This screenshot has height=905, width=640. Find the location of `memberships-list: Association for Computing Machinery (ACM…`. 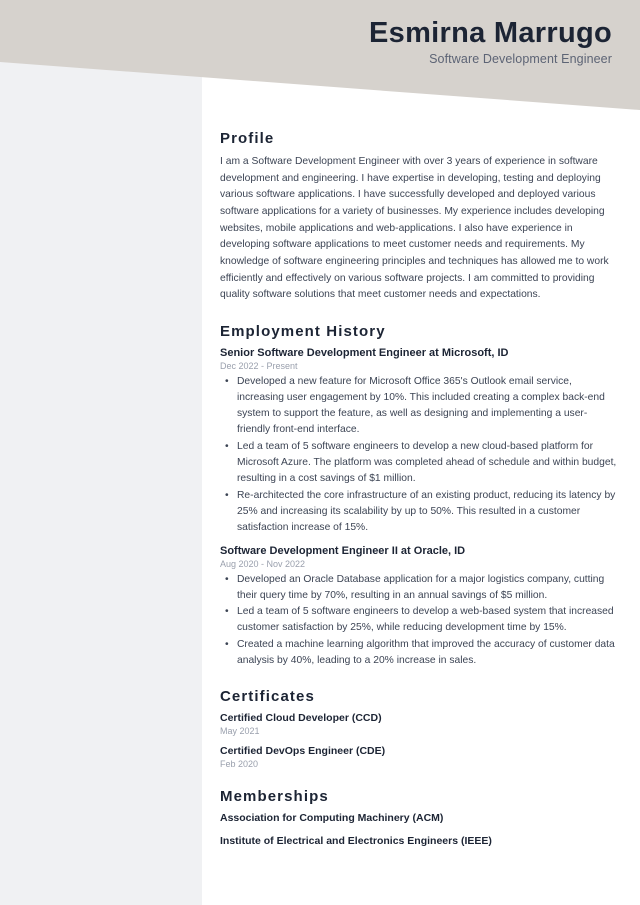

memberships-list: Association for Computing Machinery (ACM… is located at coordinates (419, 829).